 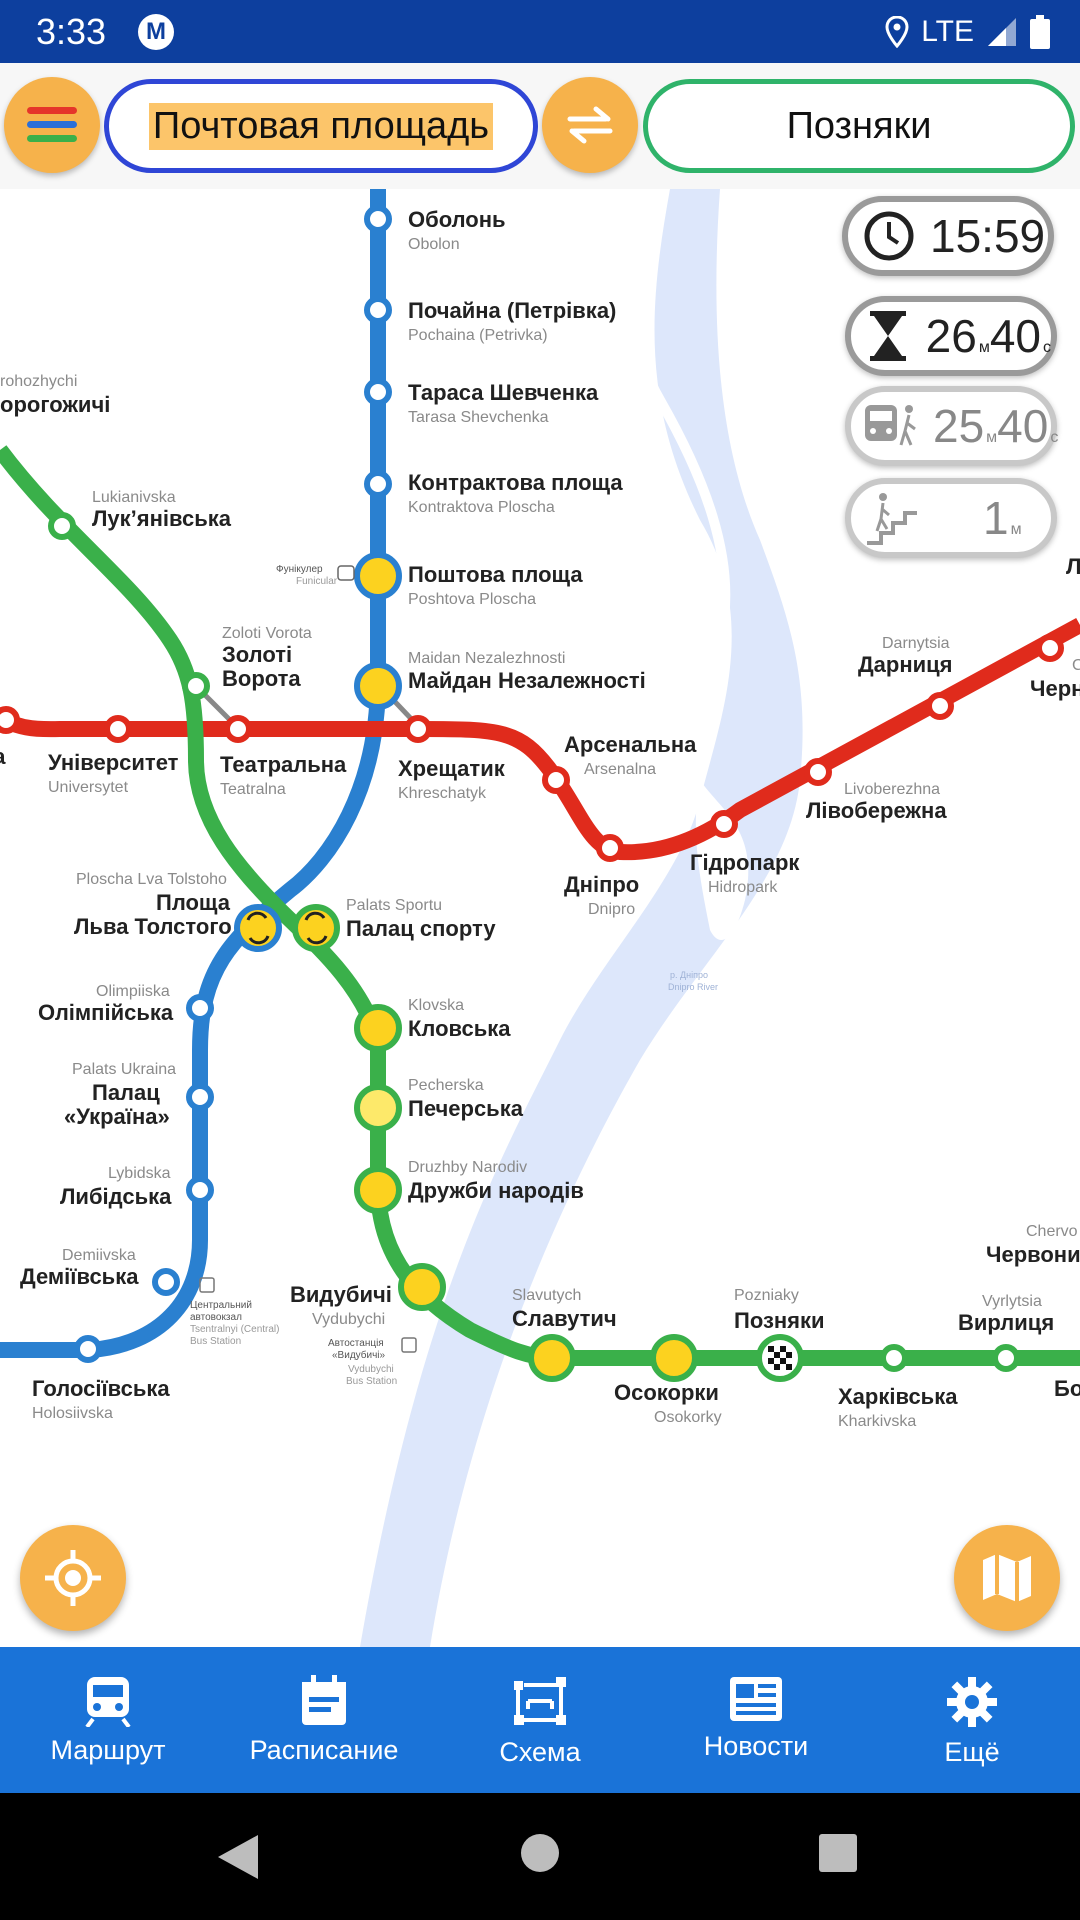 I want to click on label-funicular-en: Funicular, so click(x=317, y=581).